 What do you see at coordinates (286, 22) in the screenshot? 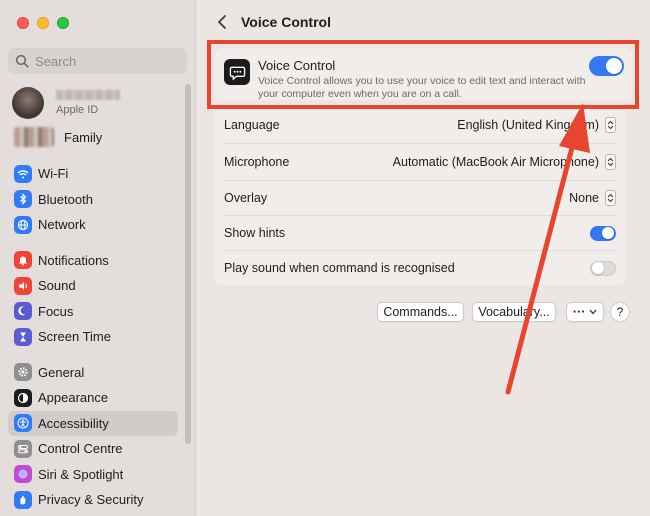
I see `page-title: Voice Control` at bounding box center [286, 22].